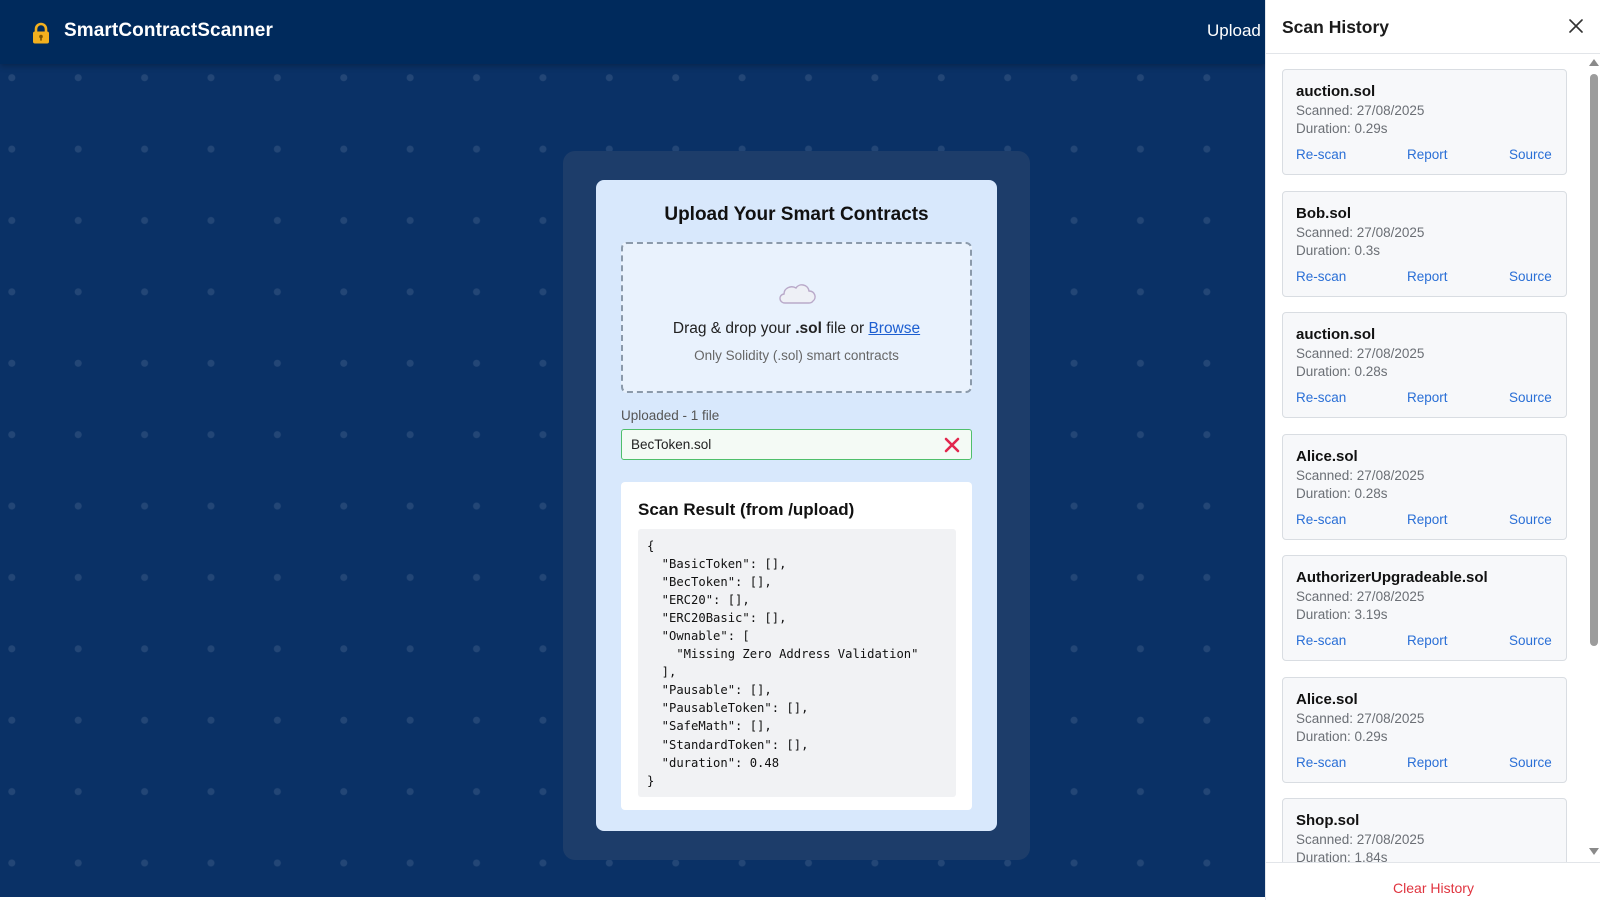 The width and height of the screenshot is (1600, 900). Describe the element at coordinates (734, 328) in the screenshot. I see `dropzone-prefix: Drag & drop your` at that location.